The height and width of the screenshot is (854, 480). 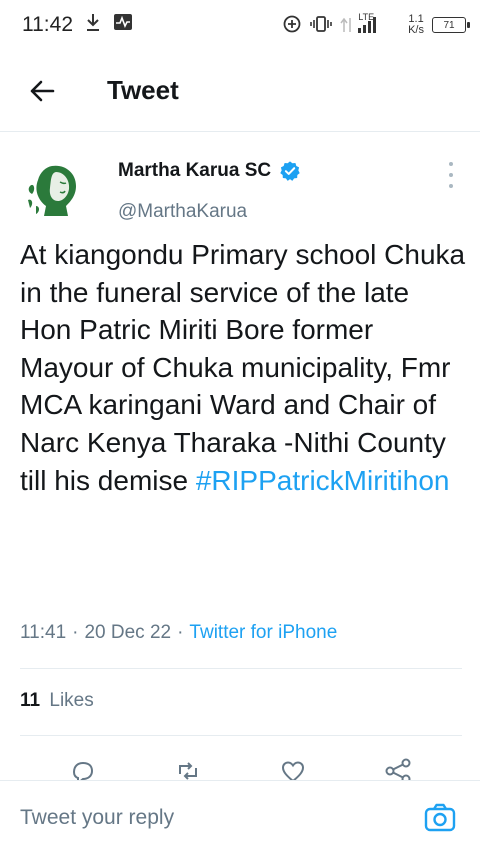 I want to click on share-icon, so click(x=397, y=769).